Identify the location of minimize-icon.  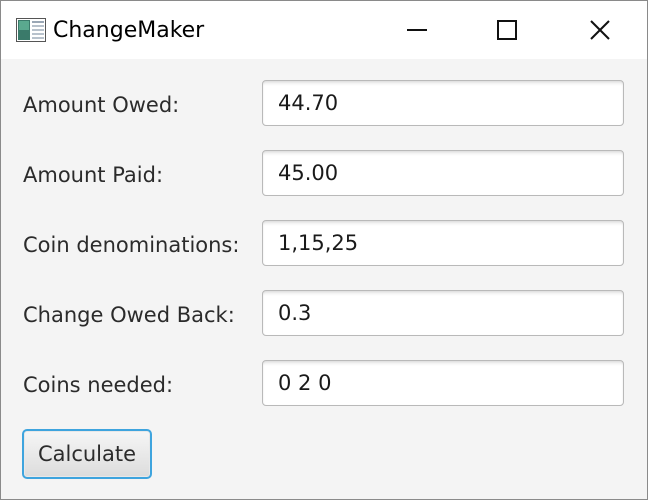
(417, 30).